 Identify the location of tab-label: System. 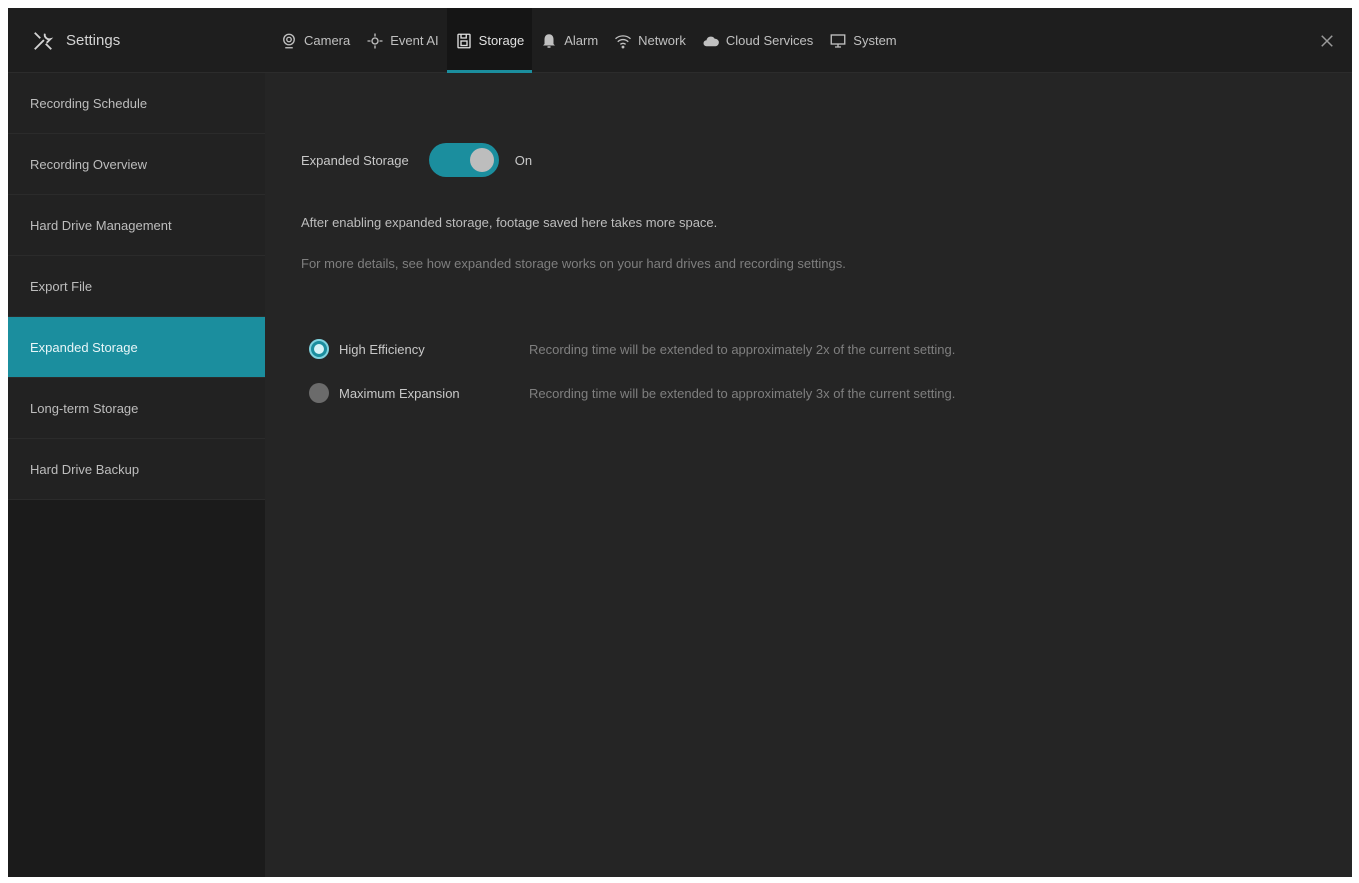
(875, 40).